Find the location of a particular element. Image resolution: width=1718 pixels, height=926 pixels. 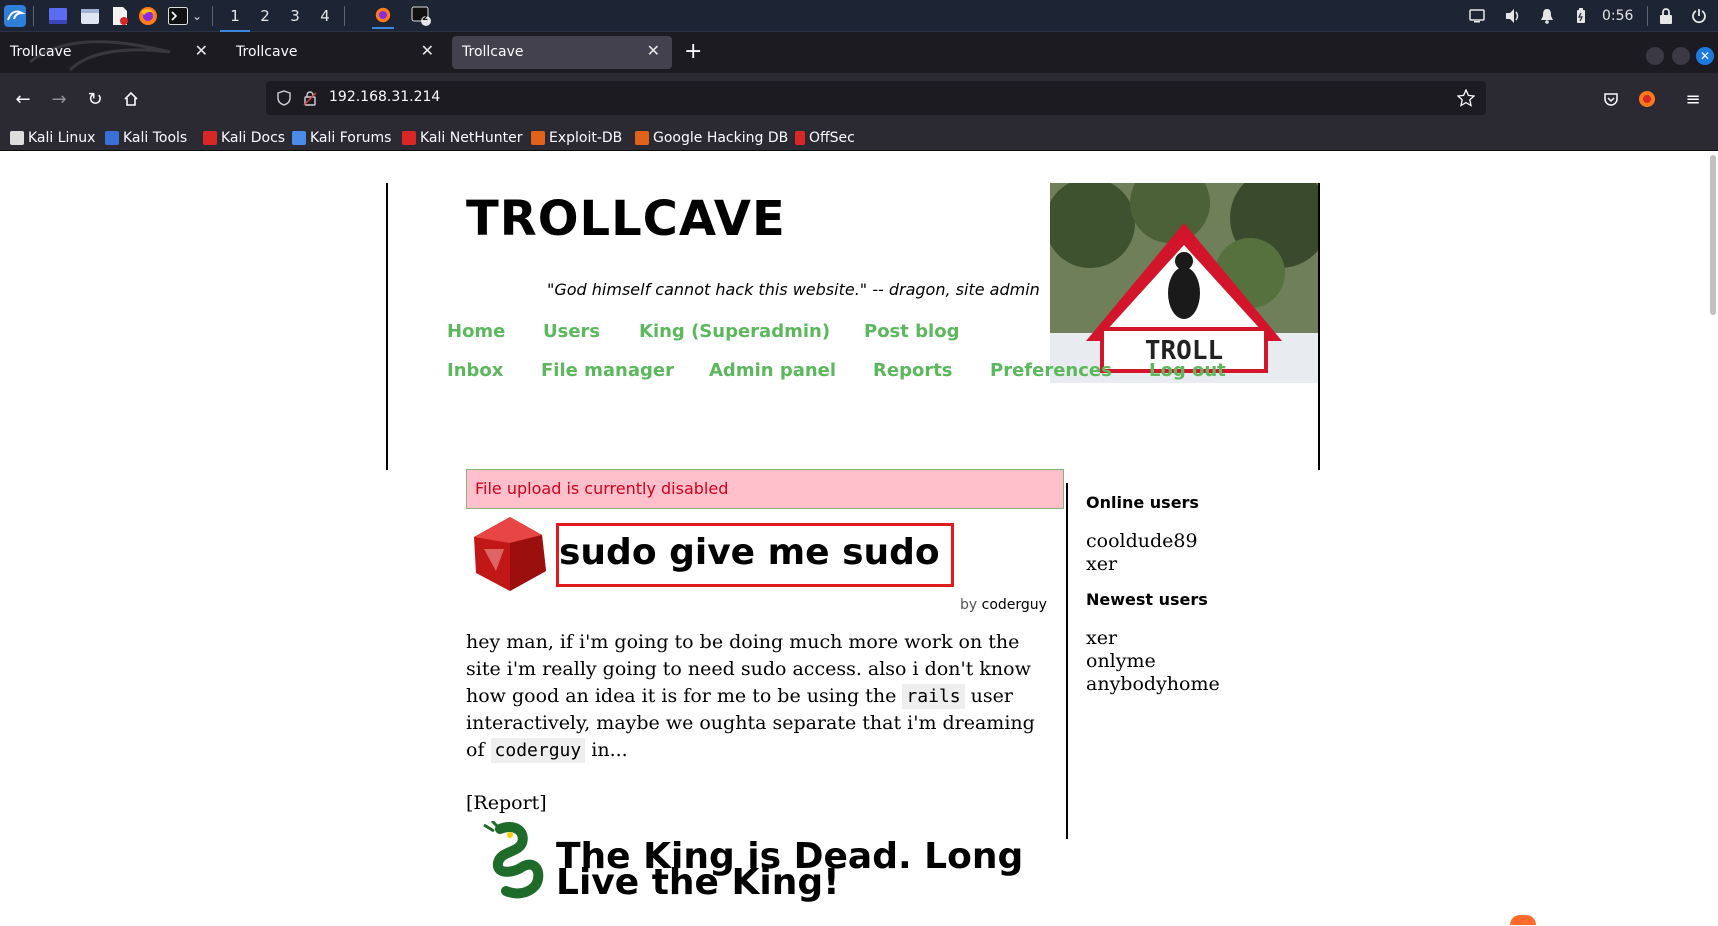

workspace-3: 3 is located at coordinates (295, 16).